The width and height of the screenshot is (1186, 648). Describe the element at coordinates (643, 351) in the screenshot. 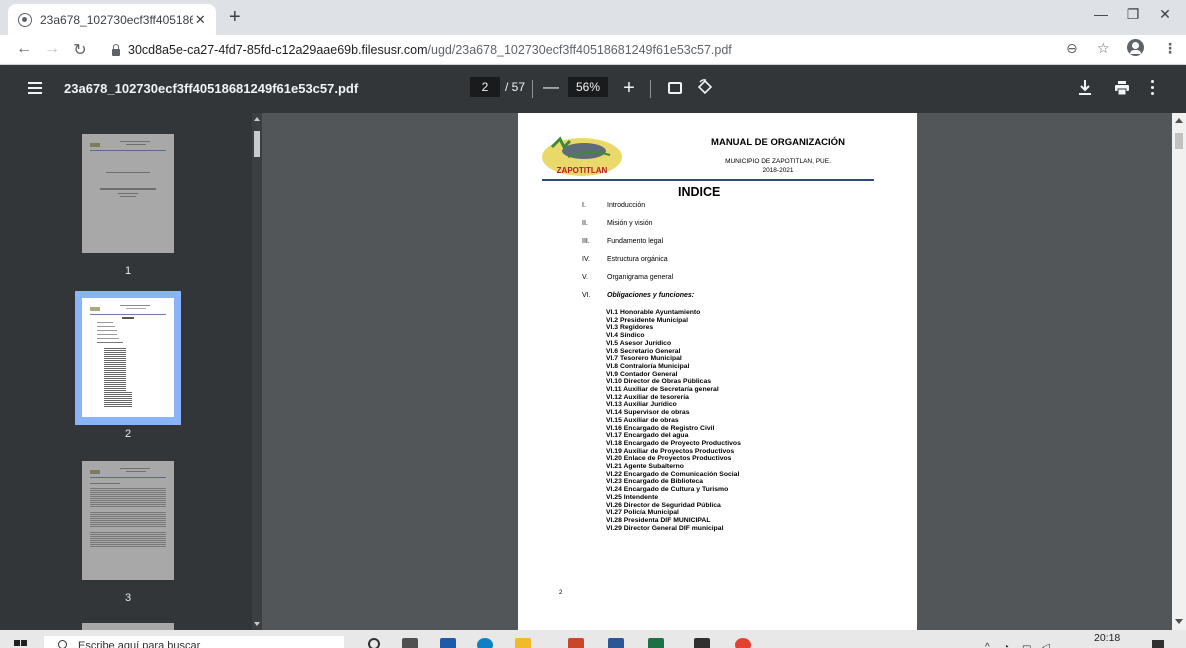

I see `sub-item: VI.6 Secretario General` at that location.